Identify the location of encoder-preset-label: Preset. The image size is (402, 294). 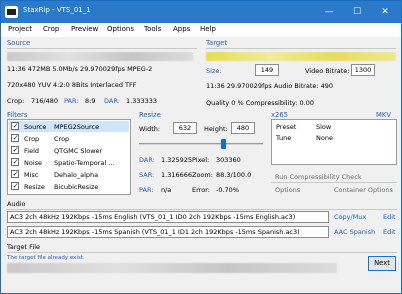
(286, 127).